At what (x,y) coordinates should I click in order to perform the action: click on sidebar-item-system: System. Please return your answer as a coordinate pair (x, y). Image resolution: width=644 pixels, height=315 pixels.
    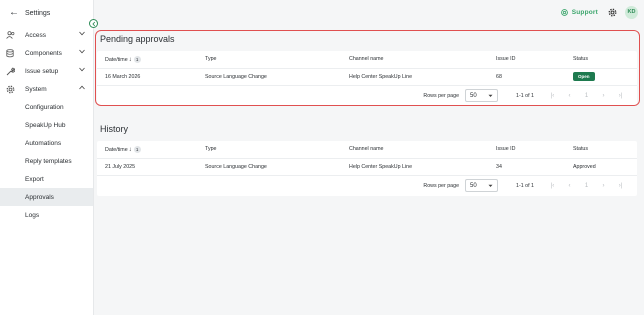
    Looking at the image, I should click on (46, 89).